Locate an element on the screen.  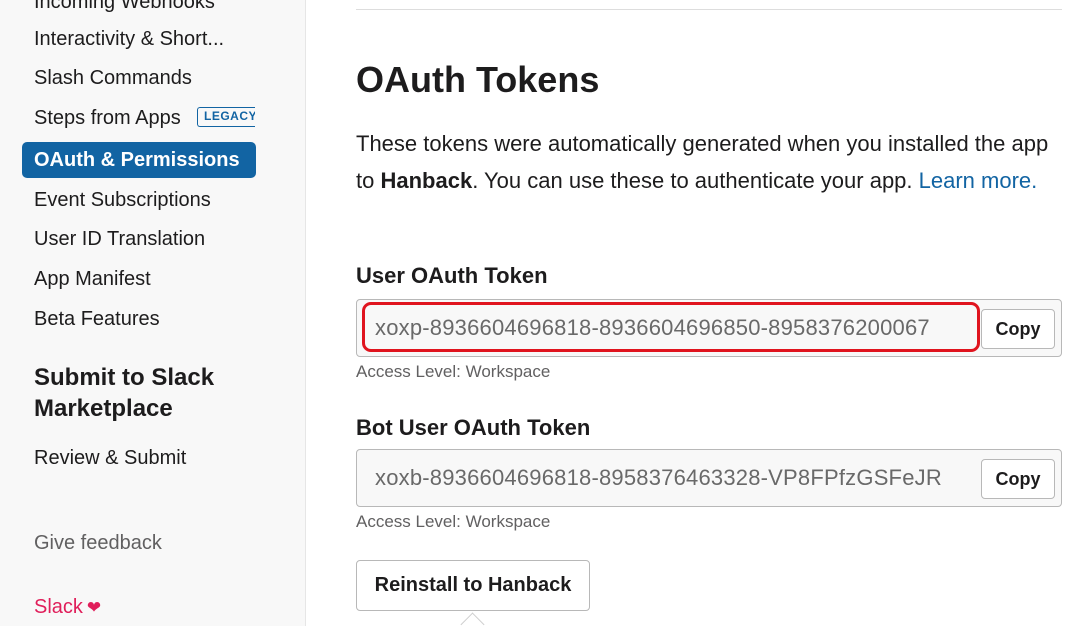
sidebar-section-heading: Submit to Slack Marketplace is located at coordinates (124, 393).